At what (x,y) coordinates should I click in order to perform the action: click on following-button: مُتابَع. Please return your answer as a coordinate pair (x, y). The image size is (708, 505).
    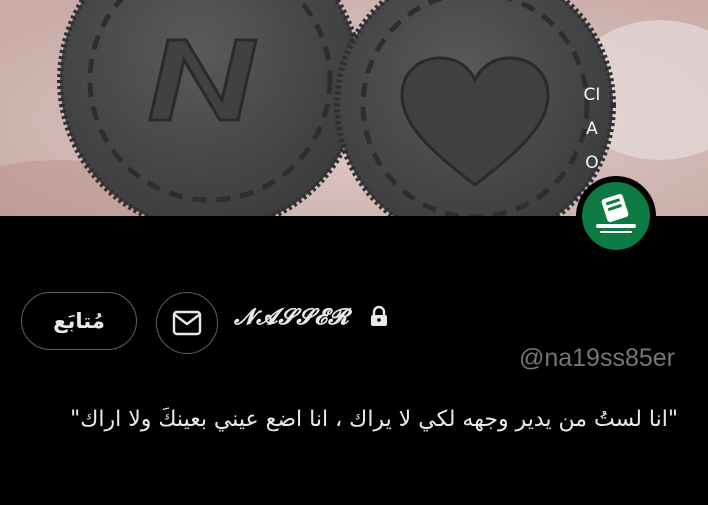
    Looking at the image, I should click on (79, 321).